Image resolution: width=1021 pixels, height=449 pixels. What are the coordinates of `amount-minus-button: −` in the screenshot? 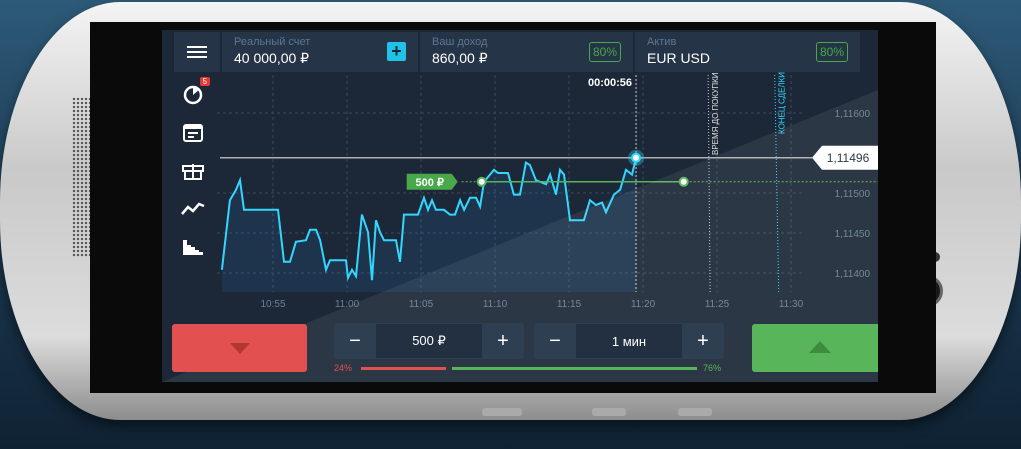 It's located at (355, 341).